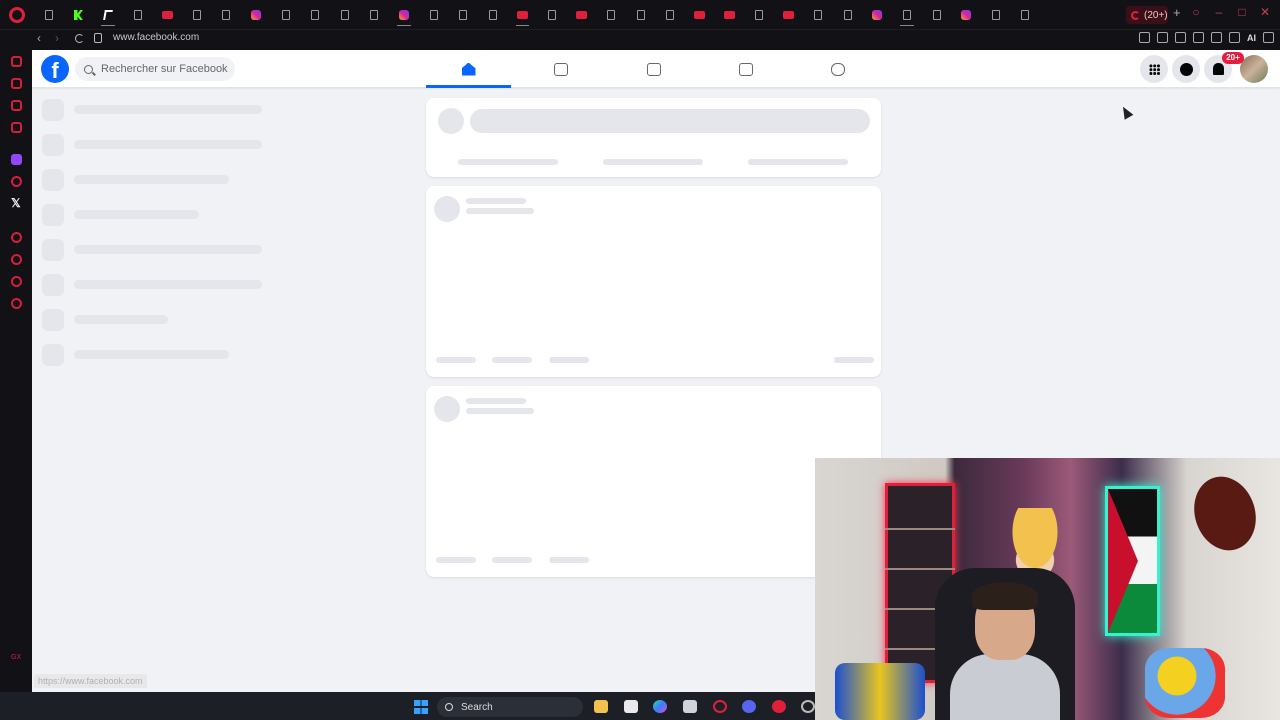 This screenshot has height=720, width=1280. What do you see at coordinates (16, 181) in the screenshot?
I see `sidebar-extension-icon` at bounding box center [16, 181].